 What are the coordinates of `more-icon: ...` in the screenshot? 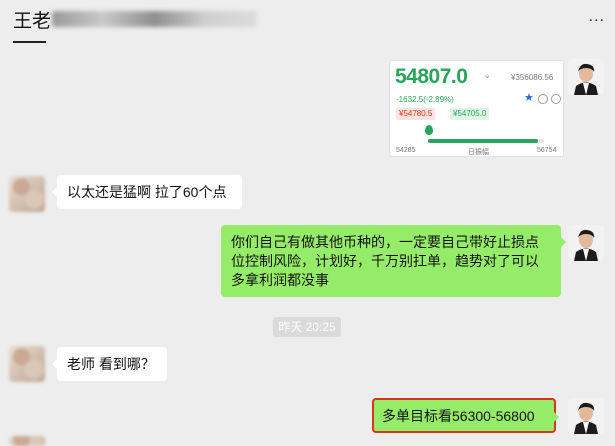 It's located at (597, 17).